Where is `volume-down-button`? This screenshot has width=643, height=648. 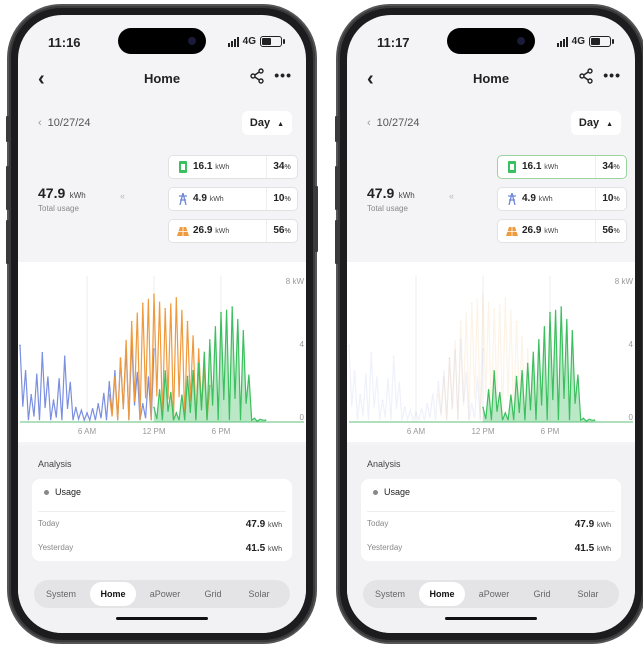
volume-down-button is located at coordinates (7, 242).